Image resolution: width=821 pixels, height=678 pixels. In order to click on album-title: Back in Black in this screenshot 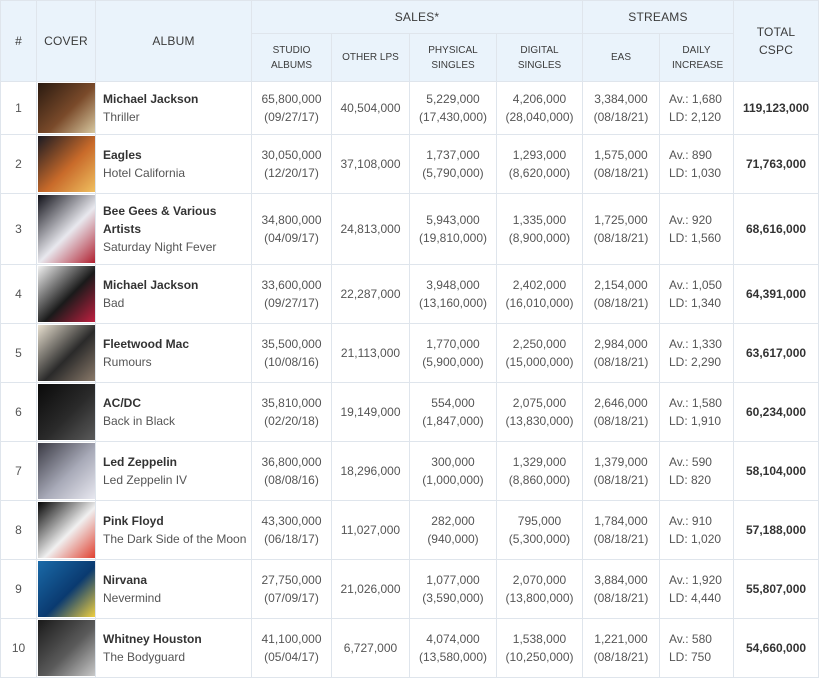, I will do `click(139, 421)`.